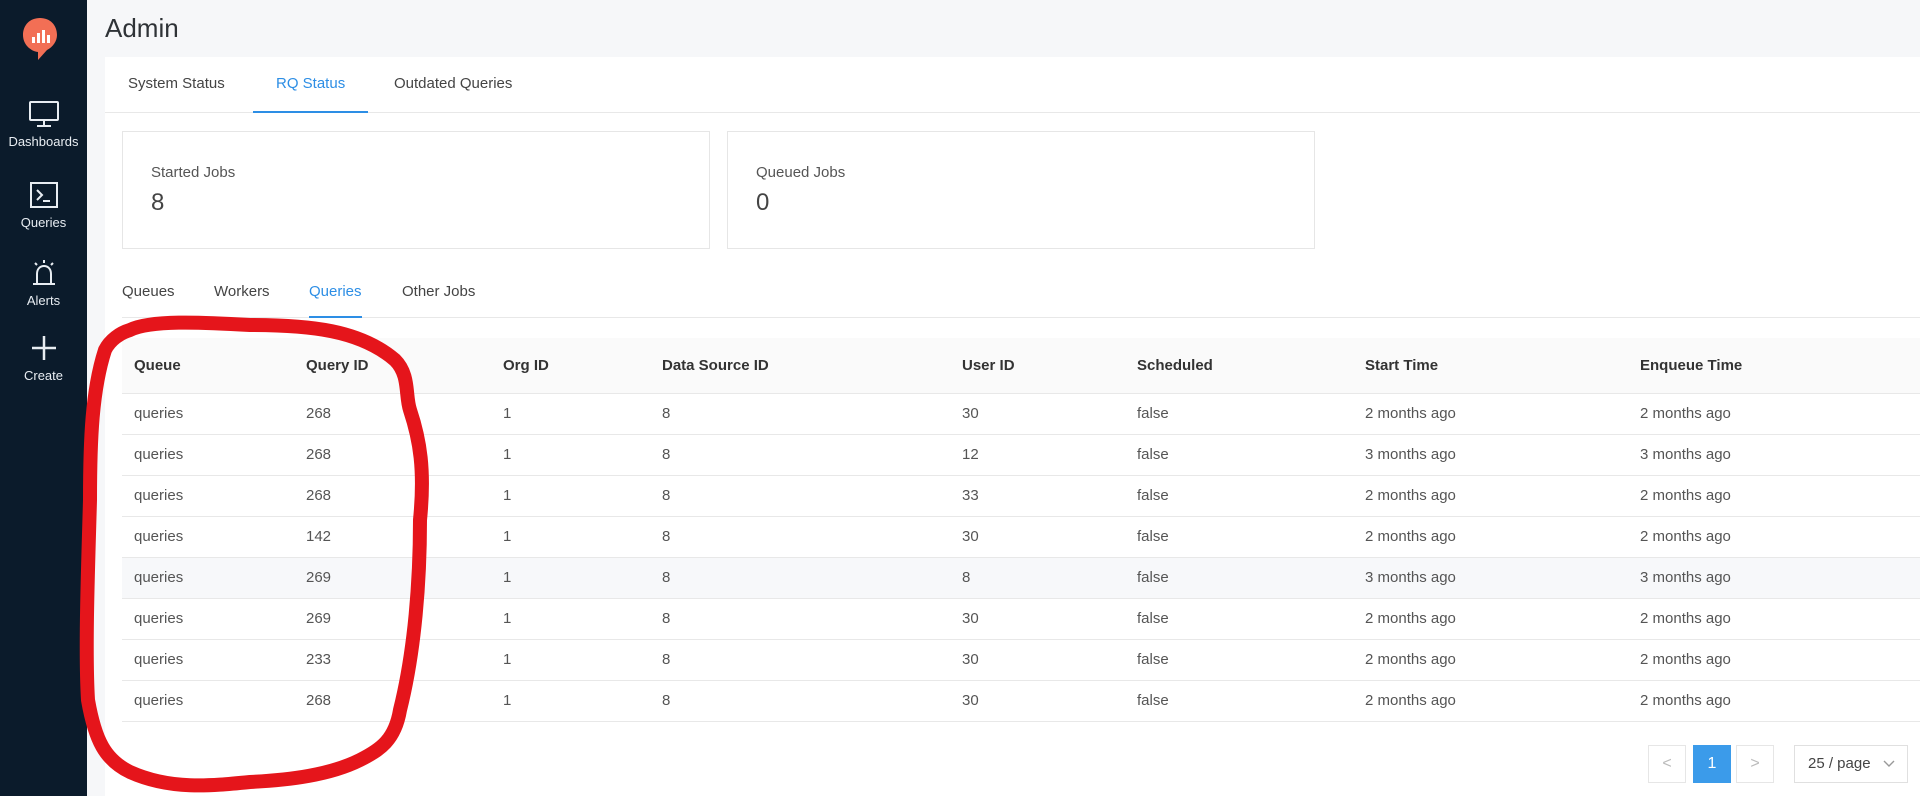 This screenshot has height=796, width=1920. What do you see at coordinates (715, 366) in the screenshot?
I see `column-header-data-source-id: Data Source ID` at bounding box center [715, 366].